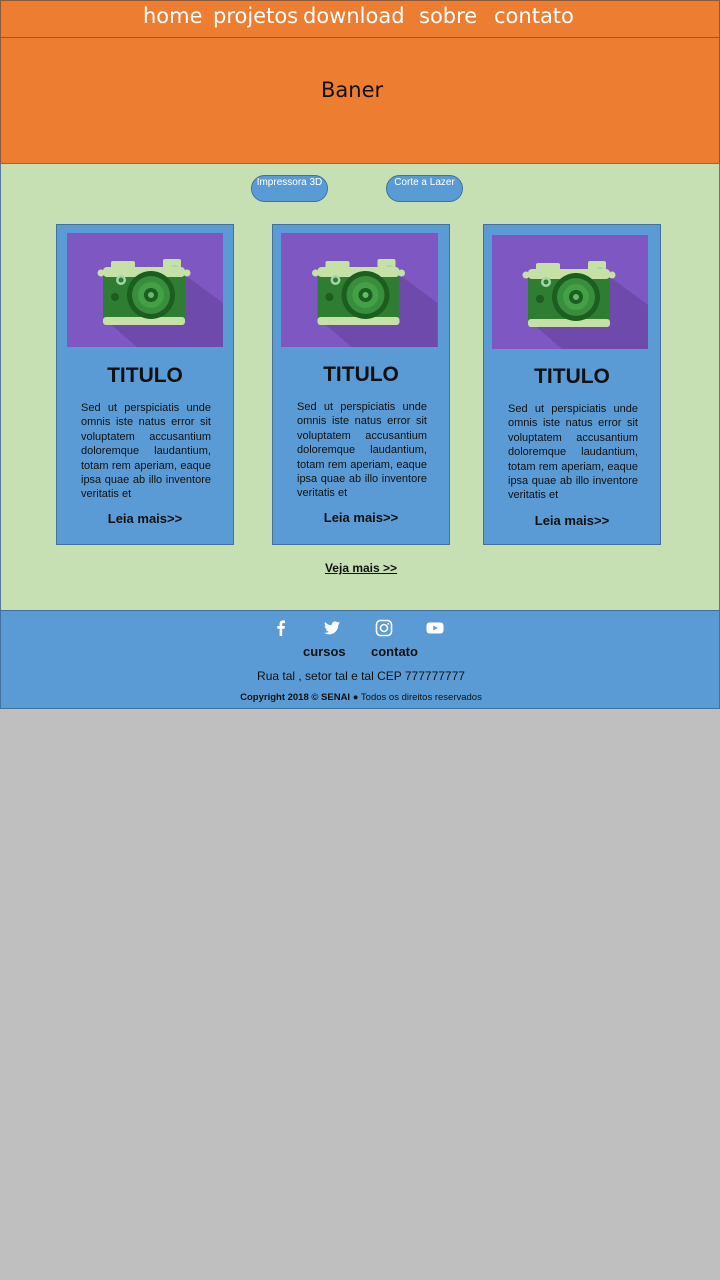 The width and height of the screenshot is (720, 1280). I want to click on banner-title: Baner, so click(352, 90).